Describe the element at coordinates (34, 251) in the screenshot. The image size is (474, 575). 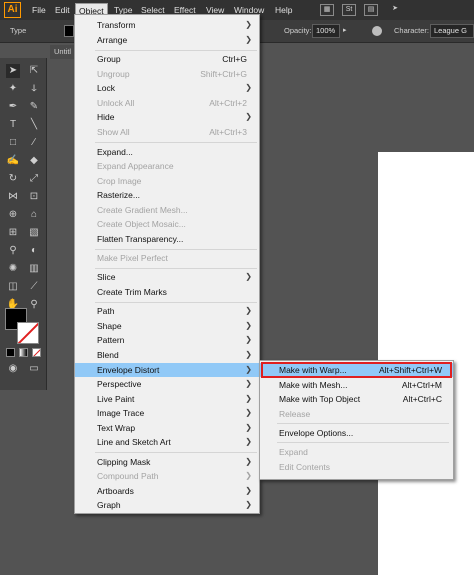
I see `blend-tool-icon: ◐` at that location.